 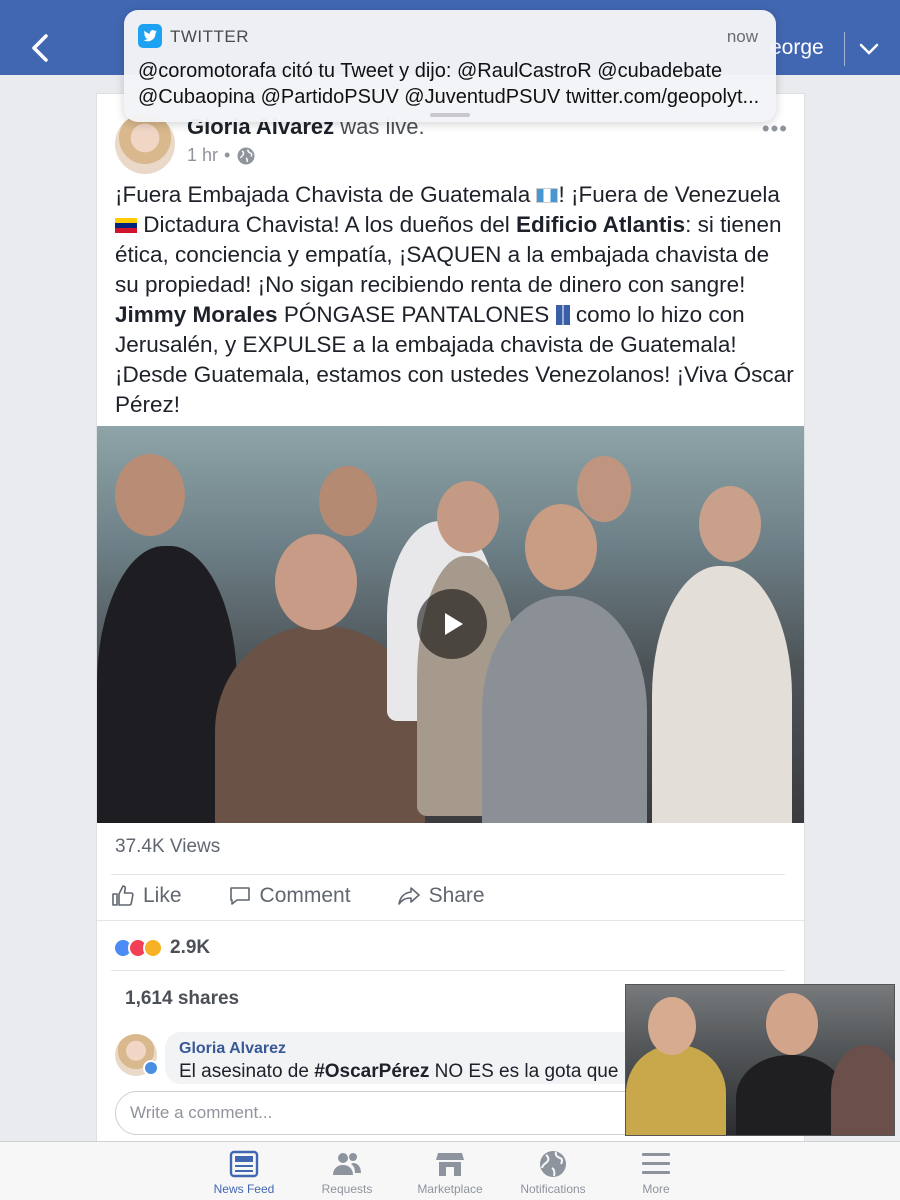 I want to click on venezuela-flag-icon, so click(x=126, y=225).